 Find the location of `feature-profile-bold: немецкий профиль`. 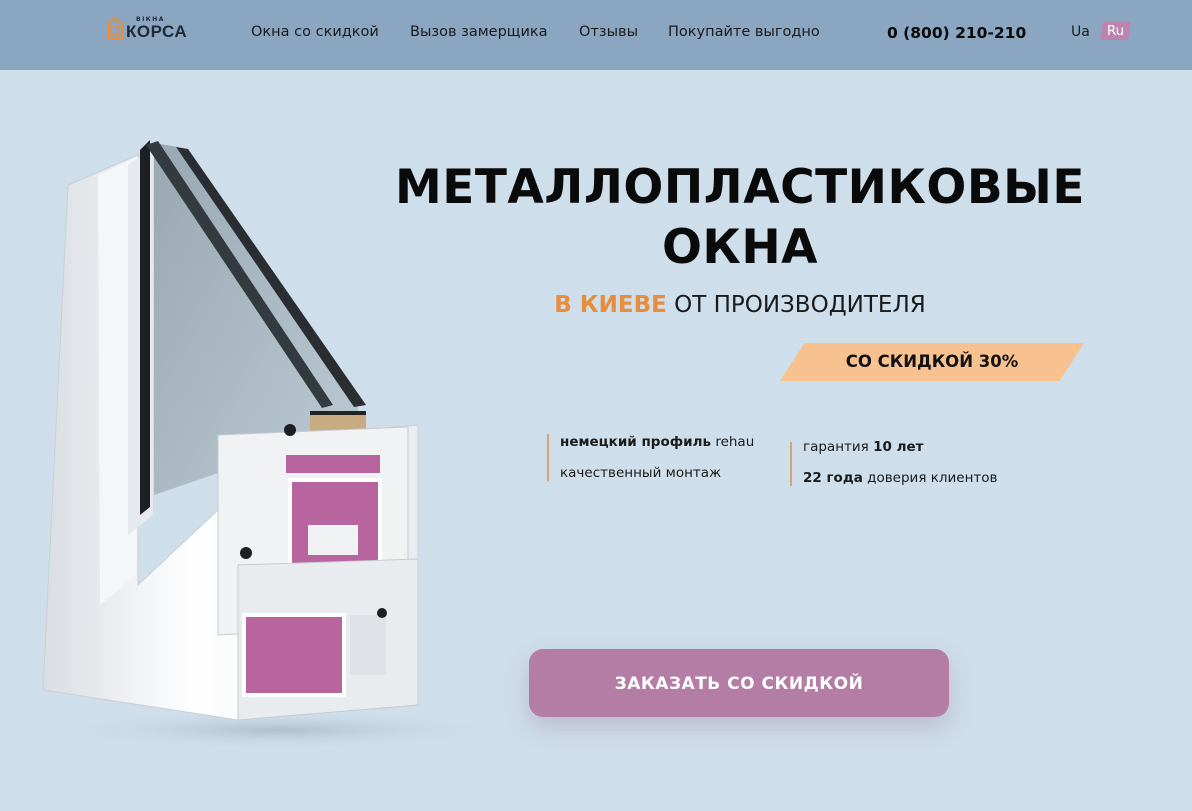

feature-profile-bold: немецкий профиль is located at coordinates (636, 442).